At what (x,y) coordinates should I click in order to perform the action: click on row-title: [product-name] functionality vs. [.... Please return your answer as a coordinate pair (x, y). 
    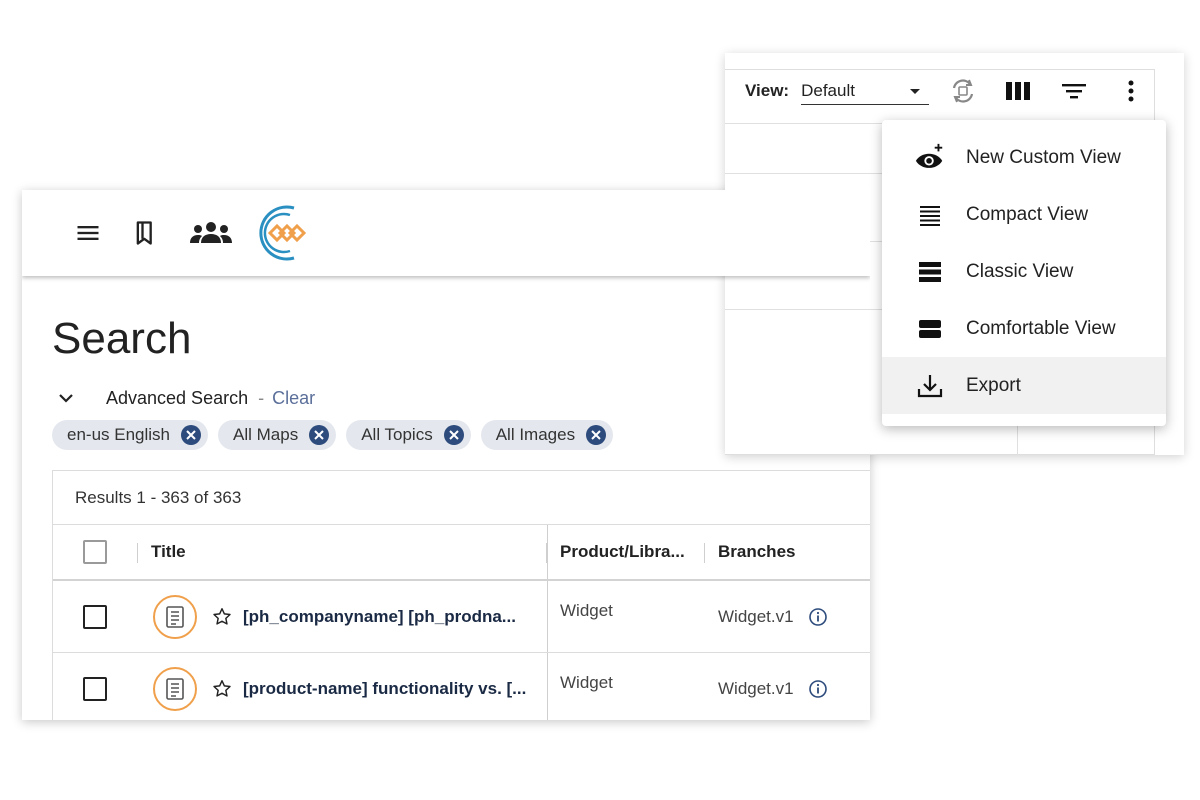
    Looking at the image, I should click on (384, 689).